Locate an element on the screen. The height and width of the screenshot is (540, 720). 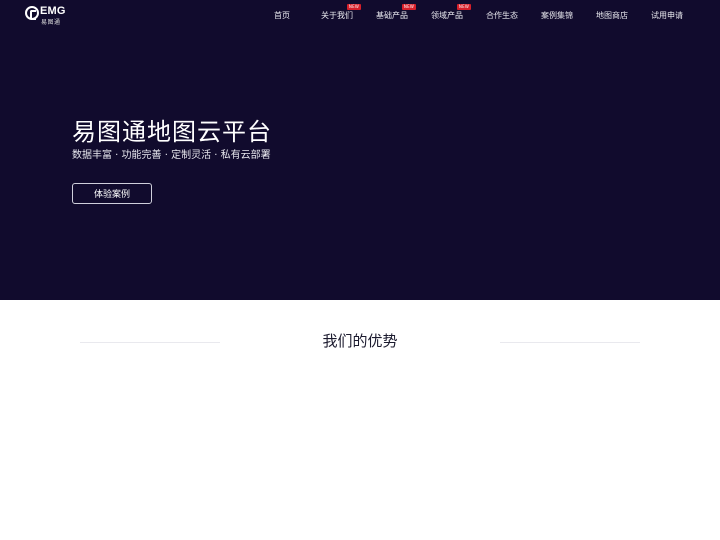
nav-item-basic-products: 基础产品 NEW is located at coordinates (396, 13).